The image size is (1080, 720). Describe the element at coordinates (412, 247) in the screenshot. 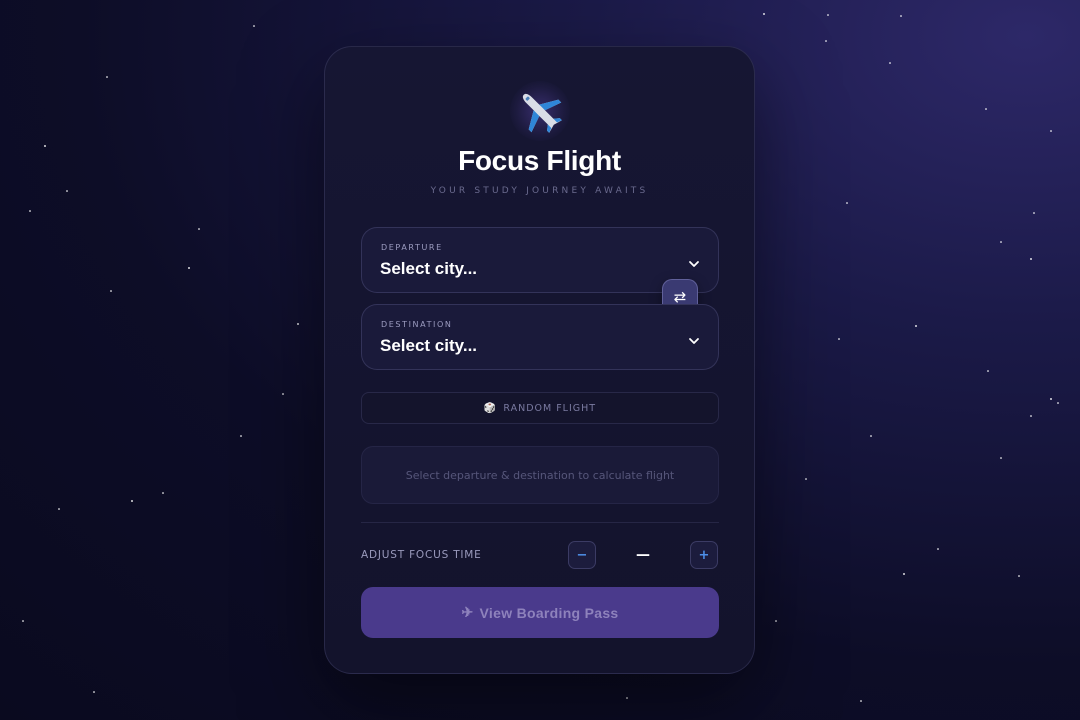

I see `departure-label: DEPARTURE` at that location.